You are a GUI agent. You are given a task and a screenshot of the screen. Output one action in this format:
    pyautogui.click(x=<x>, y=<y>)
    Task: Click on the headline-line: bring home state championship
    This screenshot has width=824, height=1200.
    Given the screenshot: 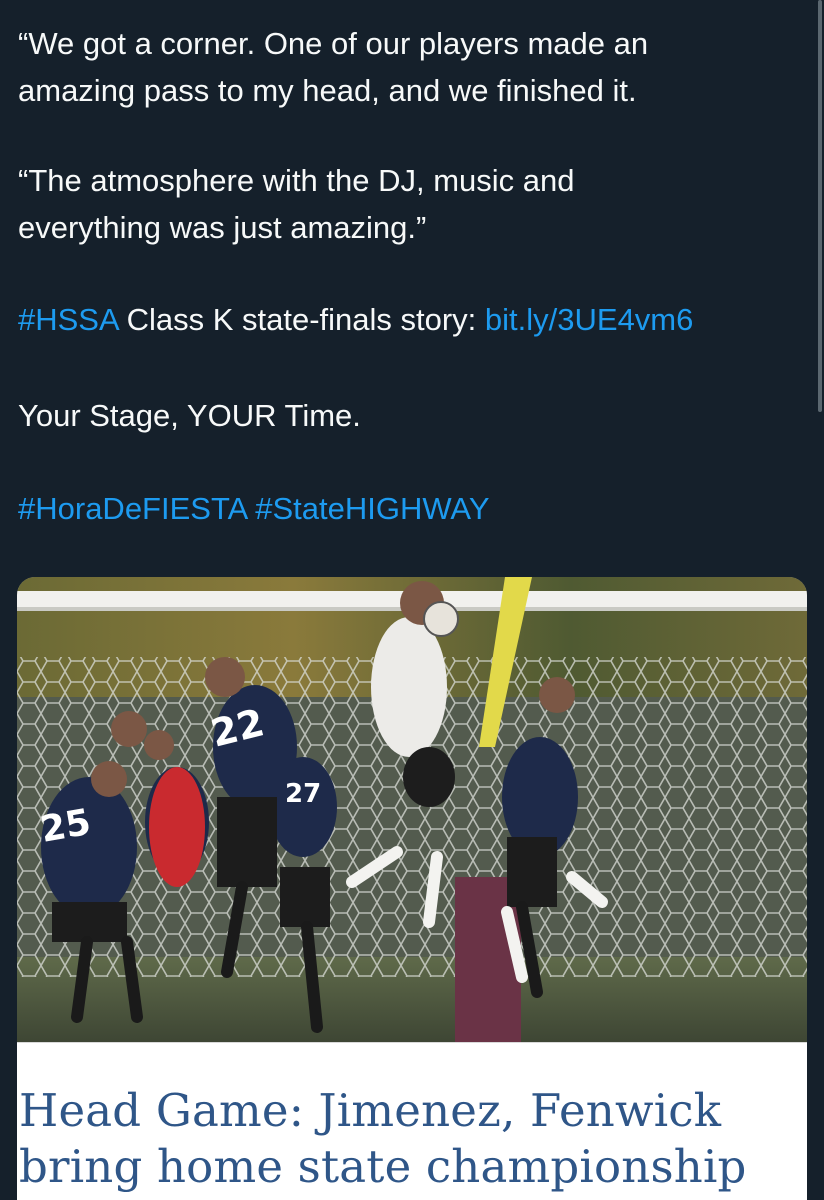 What is the action you would take?
    pyautogui.click(x=383, y=1166)
    